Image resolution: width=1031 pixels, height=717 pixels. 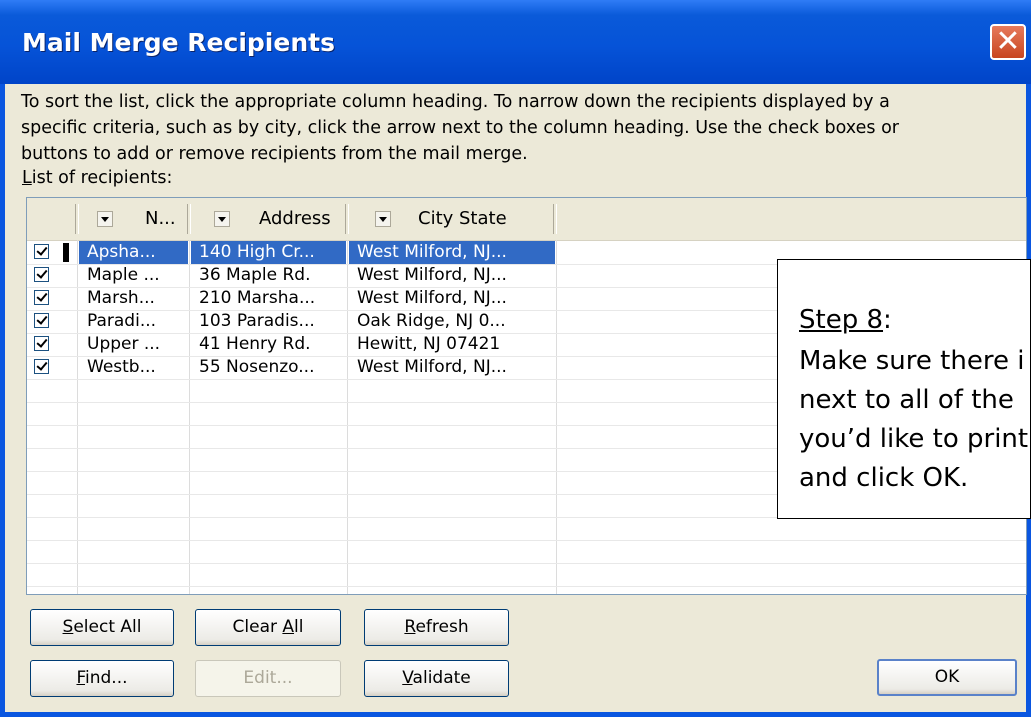 I want to click on callout-heading: Step 8:, so click(x=845, y=320).